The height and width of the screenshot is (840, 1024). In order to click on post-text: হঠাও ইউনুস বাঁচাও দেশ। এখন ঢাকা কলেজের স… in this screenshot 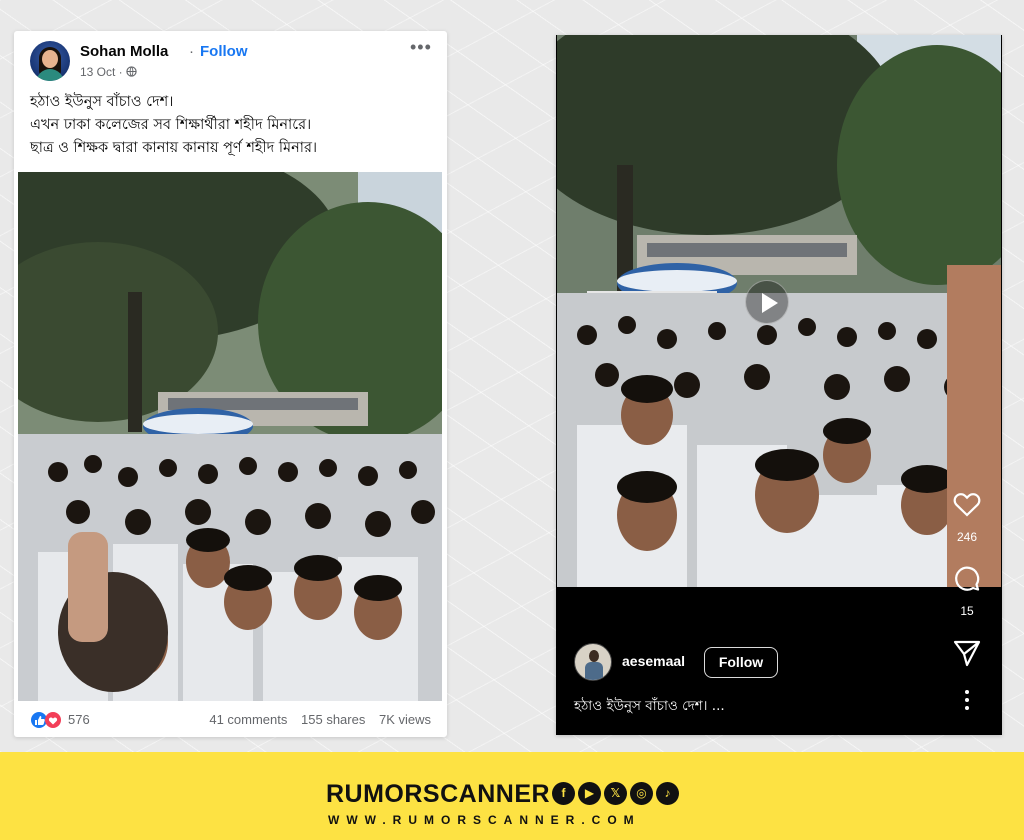, I will do `click(235, 125)`.